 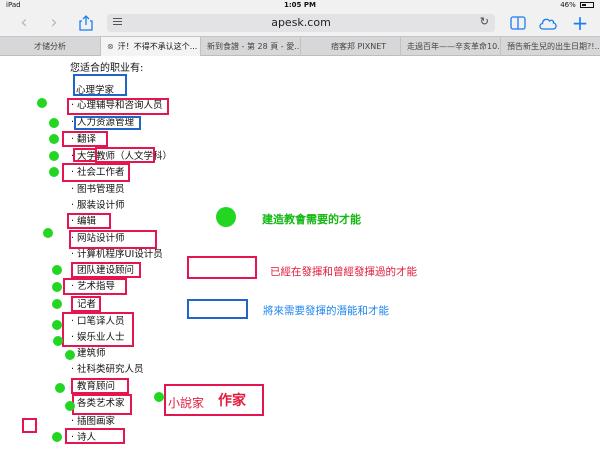 I want to click on job-item: · 计算机程序UI设计员, so click(x=117, y=254).